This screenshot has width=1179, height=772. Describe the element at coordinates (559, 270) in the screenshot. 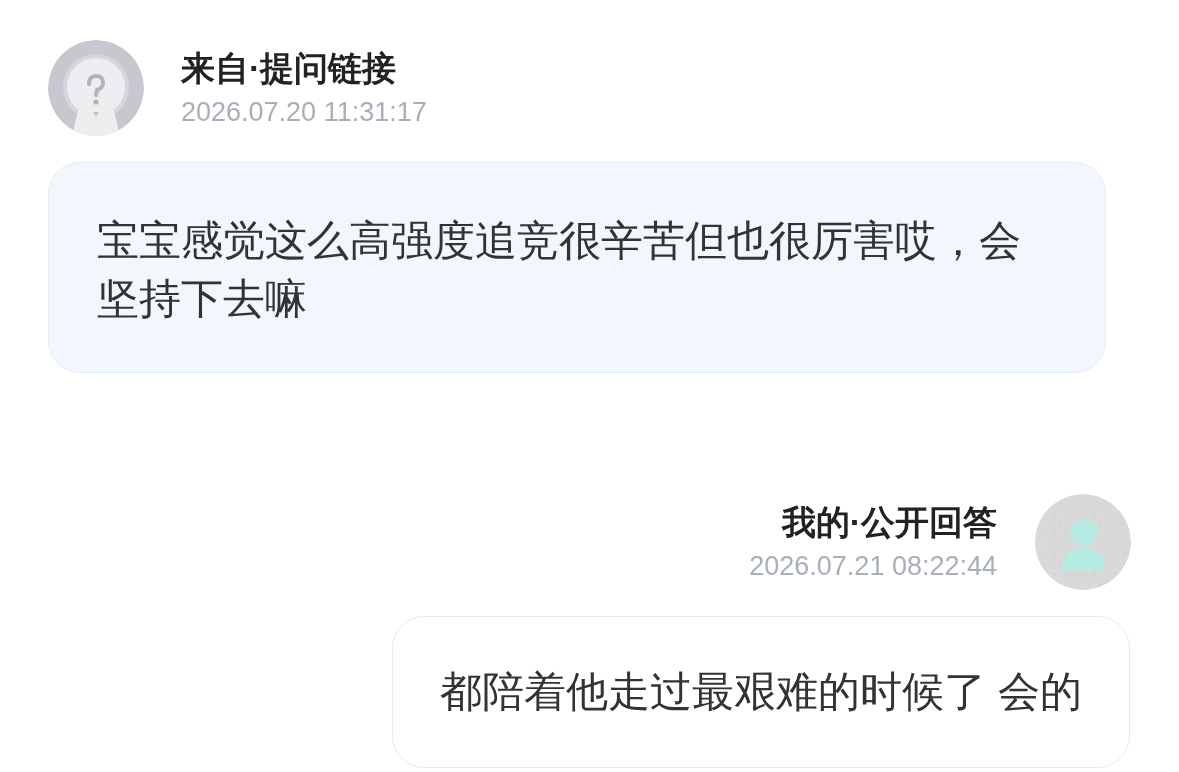

I see `message-text: 宝宝感觉这么高强度追竞很辛苦但也很厉害哎，会坚持下去嘛` at that location.